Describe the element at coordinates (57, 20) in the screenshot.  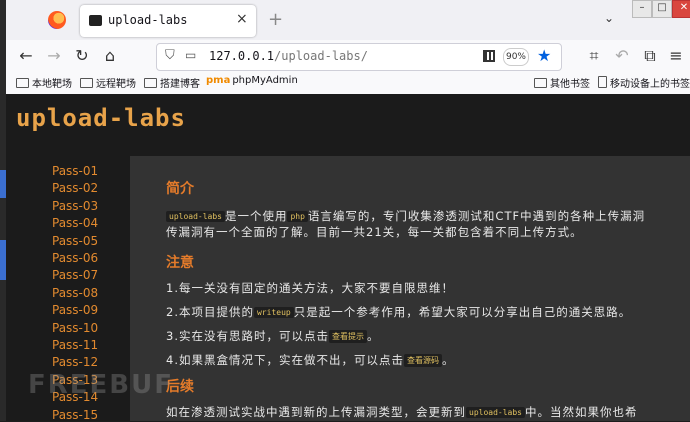
I see `firefox-icon` at that location.